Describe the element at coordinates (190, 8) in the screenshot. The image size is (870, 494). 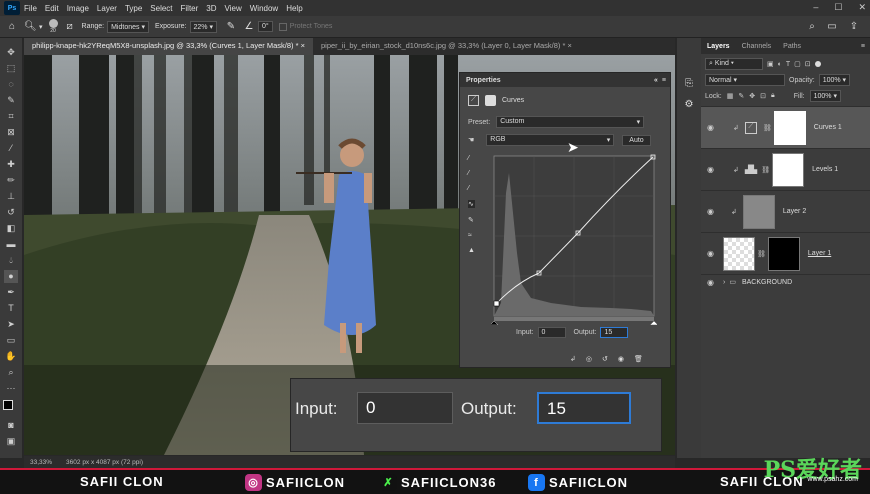
I see `menu-filter: Filter` at that location.